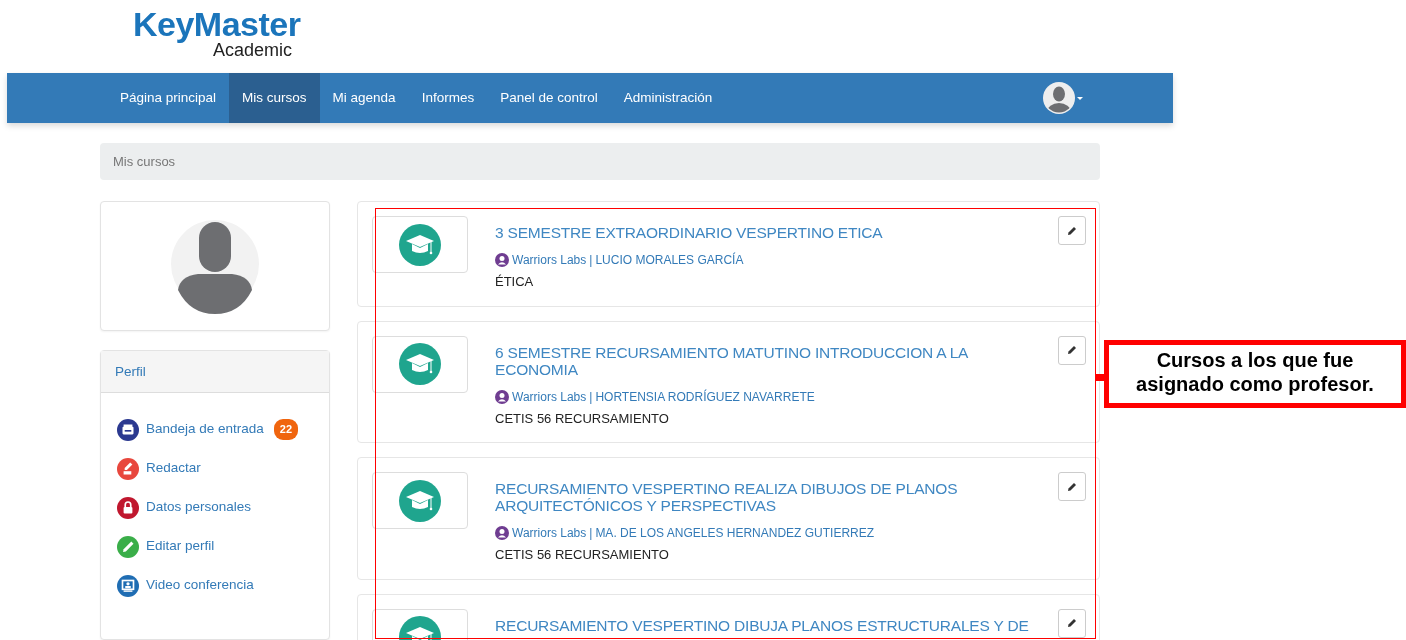 The image size is (1406, 640). What do you see at coordinates (669, 260) in the screenshot?
I see `teacher-link: LUCIO MORALES GARCÍA` at bounding box center [669, 260].